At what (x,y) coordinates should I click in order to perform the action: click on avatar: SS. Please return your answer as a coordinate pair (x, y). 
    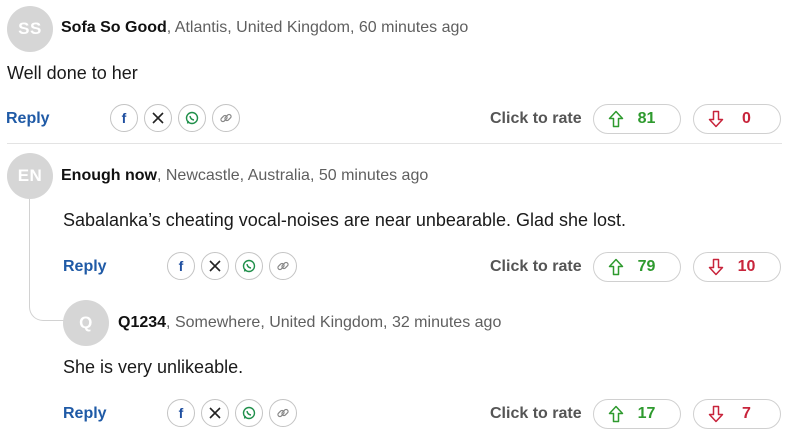
    Looking at the image, I should click on (30, 29).